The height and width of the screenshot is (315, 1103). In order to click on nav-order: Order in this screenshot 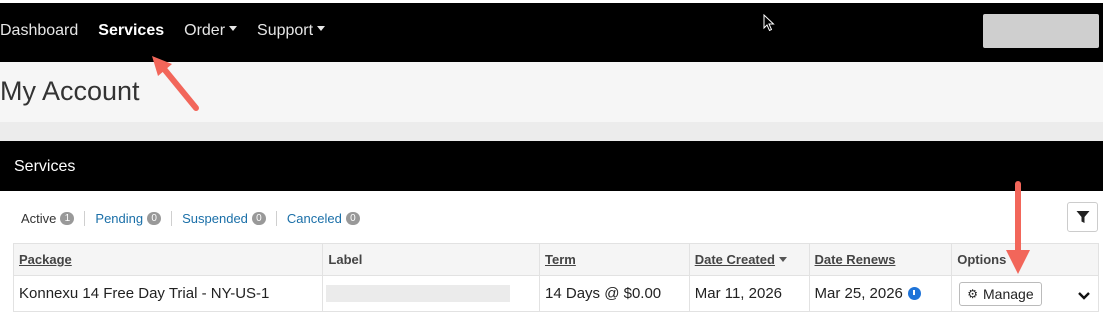, I will do `click(211, 31)`.